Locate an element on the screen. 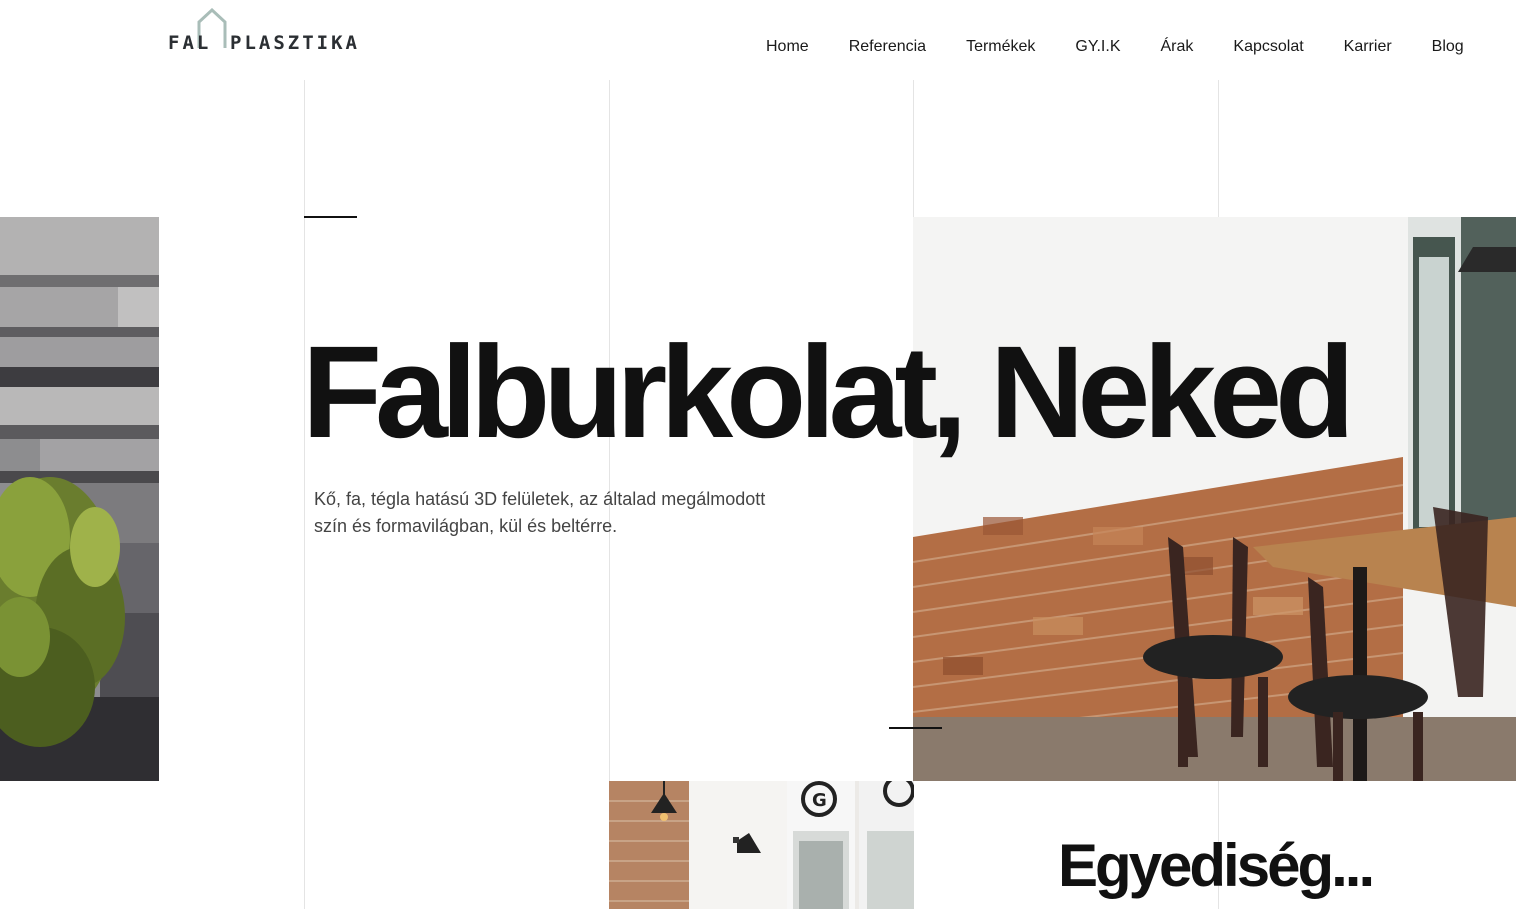  nav-blog: Blog is located at coordinates (1448, 47).